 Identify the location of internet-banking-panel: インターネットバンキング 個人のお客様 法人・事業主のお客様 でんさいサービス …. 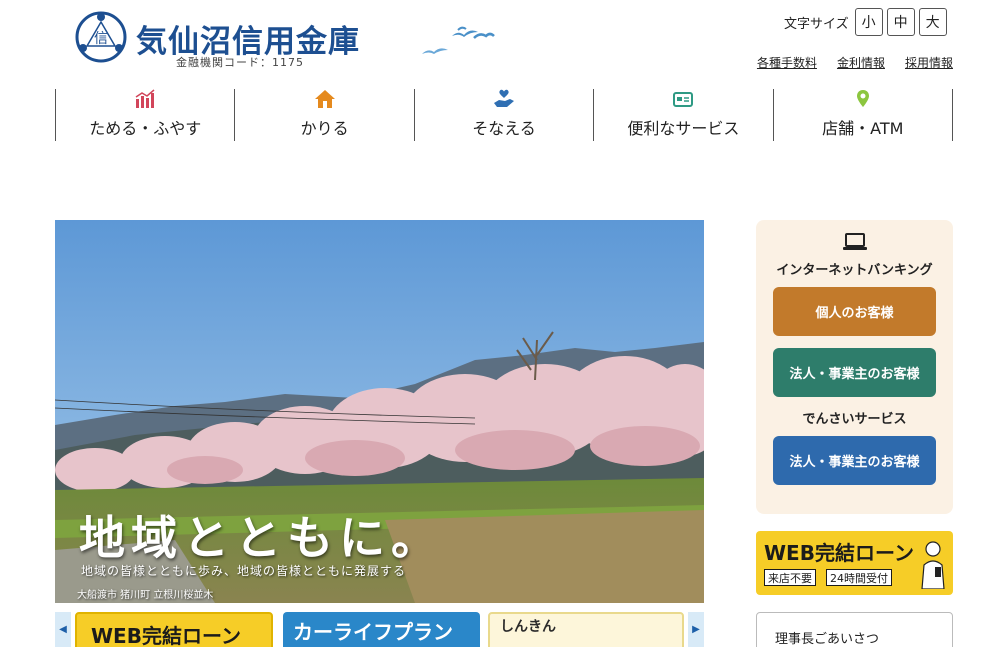
(854, 367).